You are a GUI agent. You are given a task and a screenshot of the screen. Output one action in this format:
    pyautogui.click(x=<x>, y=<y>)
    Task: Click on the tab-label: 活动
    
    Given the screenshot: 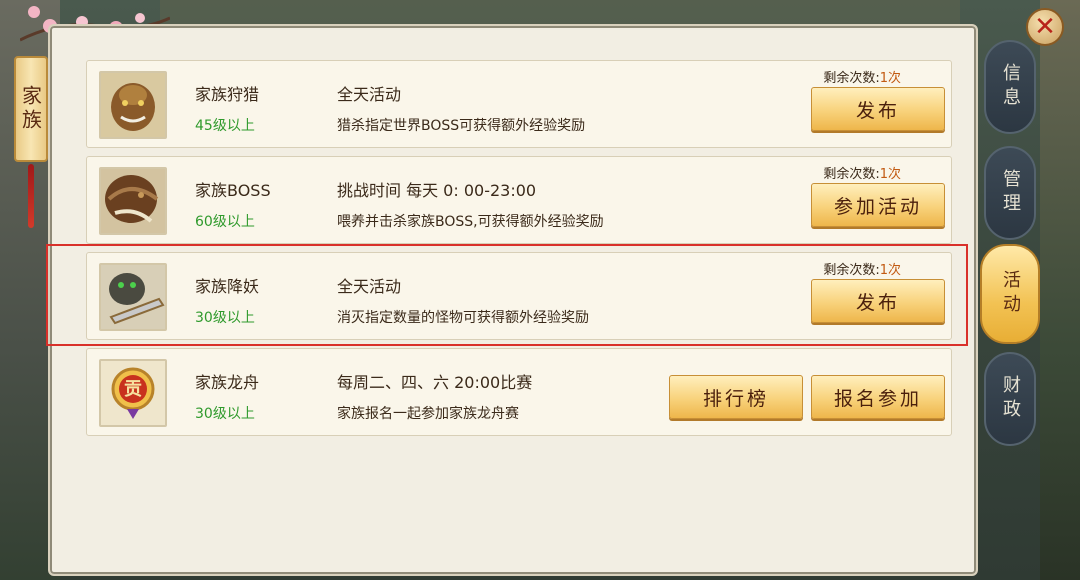 What is the action you would take?
    pyautogui.click(x=1010, y=294)
    